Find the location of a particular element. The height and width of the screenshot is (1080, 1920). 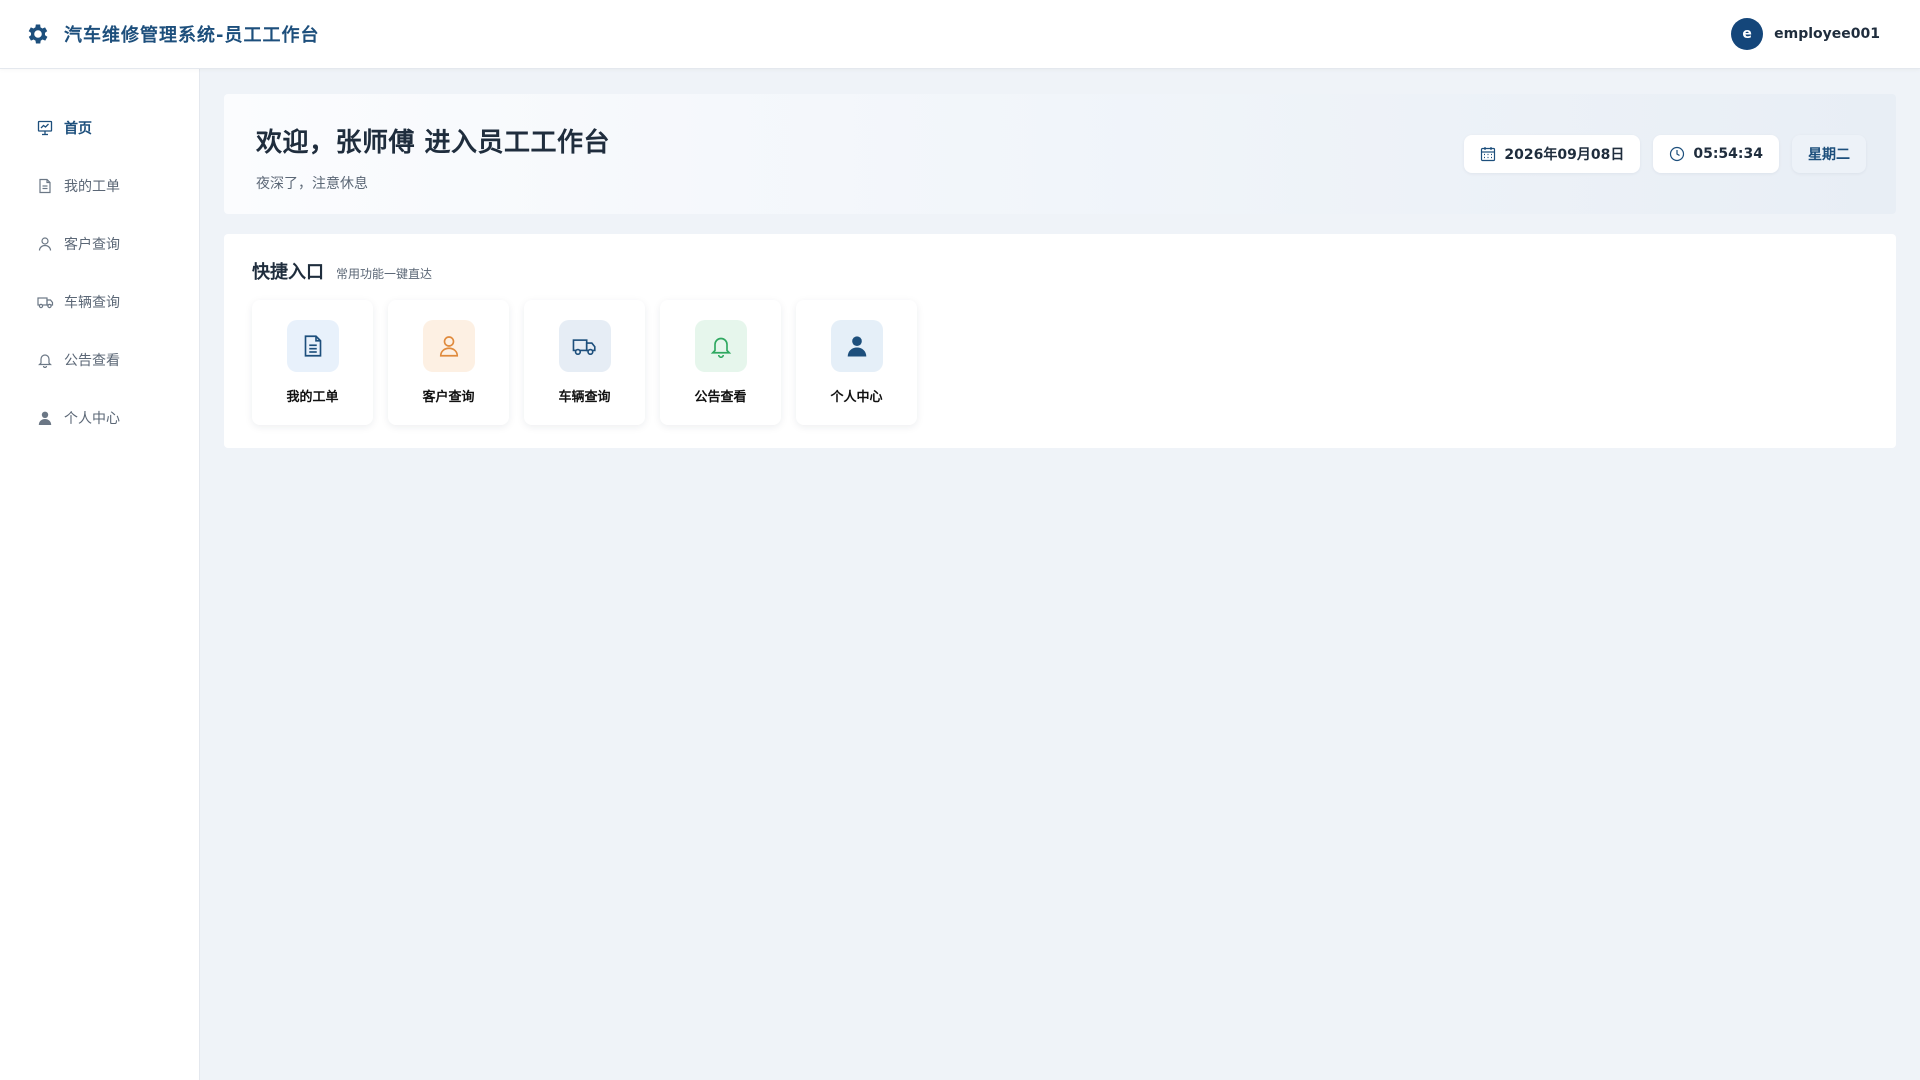

quick-access-cards: 我的工单 客户查询 车辆查询 公告查看 个人中心 is located at coordinates (1060, 362).